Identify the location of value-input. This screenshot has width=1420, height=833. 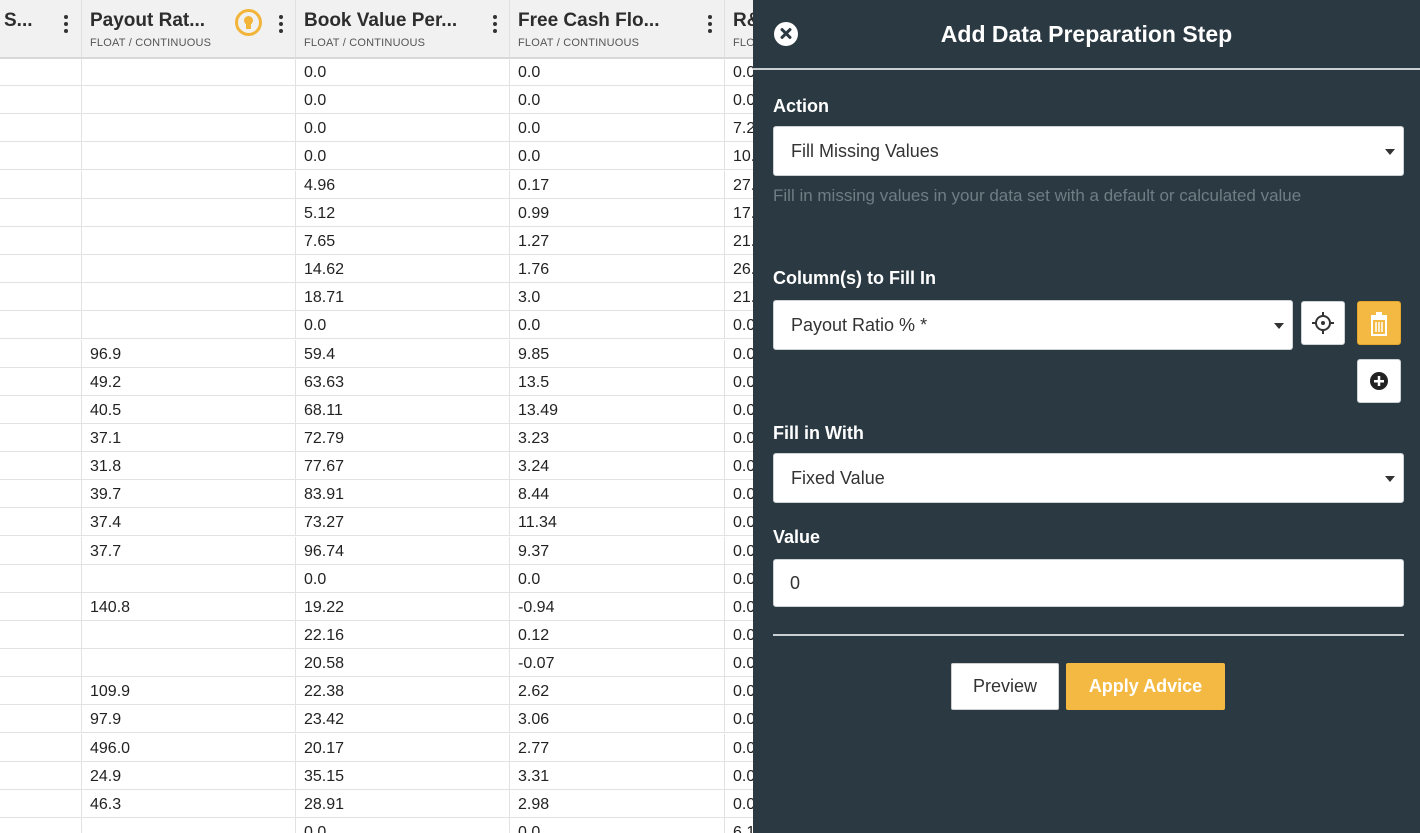
(1088, 583).